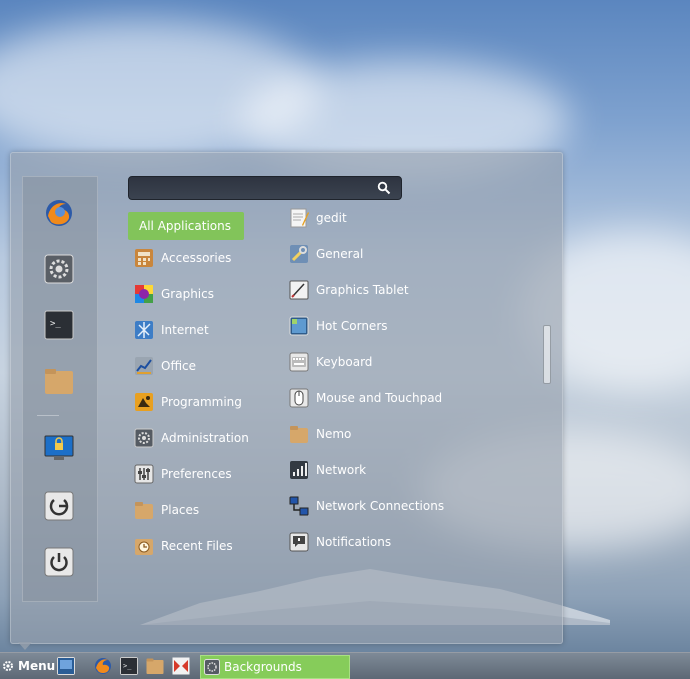  I want to click on app-graphics-tablet: Graphics Tablet, so click(349, 290).